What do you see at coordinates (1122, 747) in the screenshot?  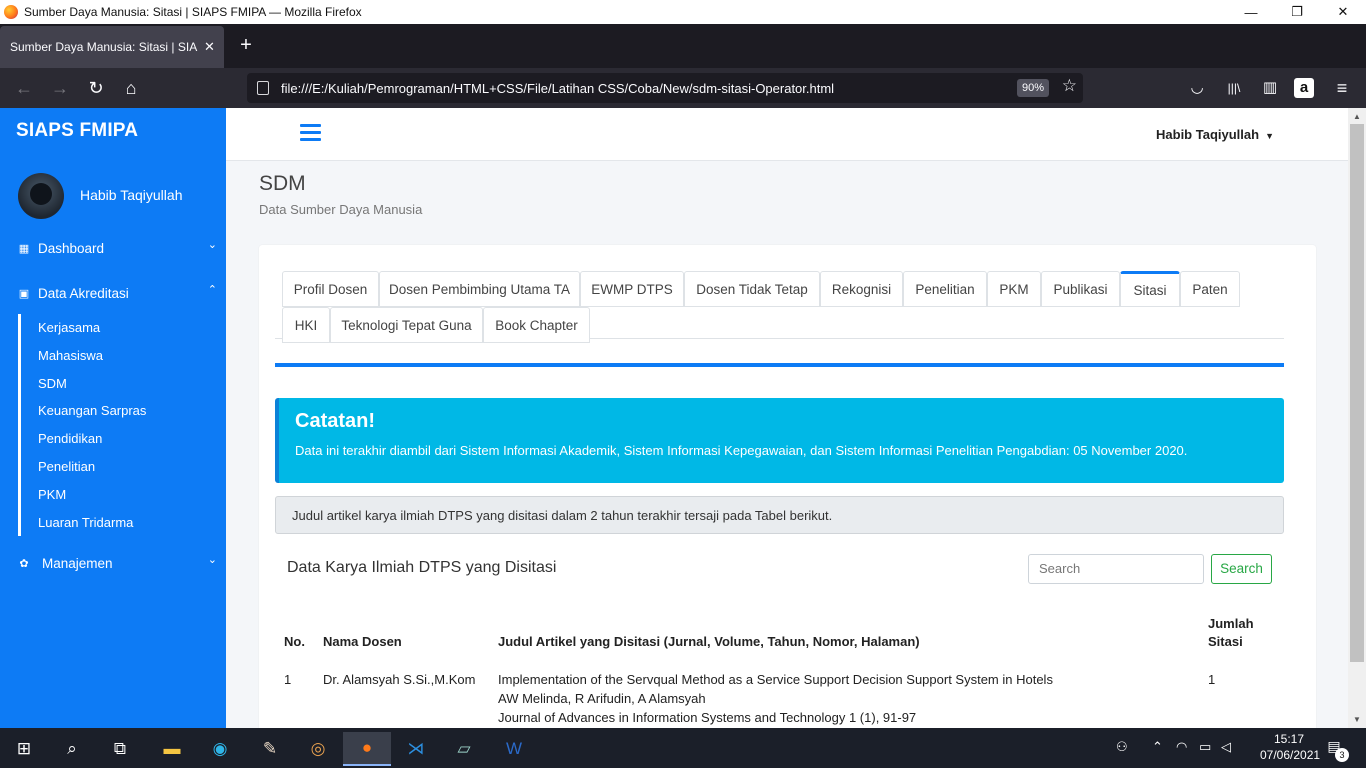 I see `people-icon: ⚇` at bounding box center [1122, 747].